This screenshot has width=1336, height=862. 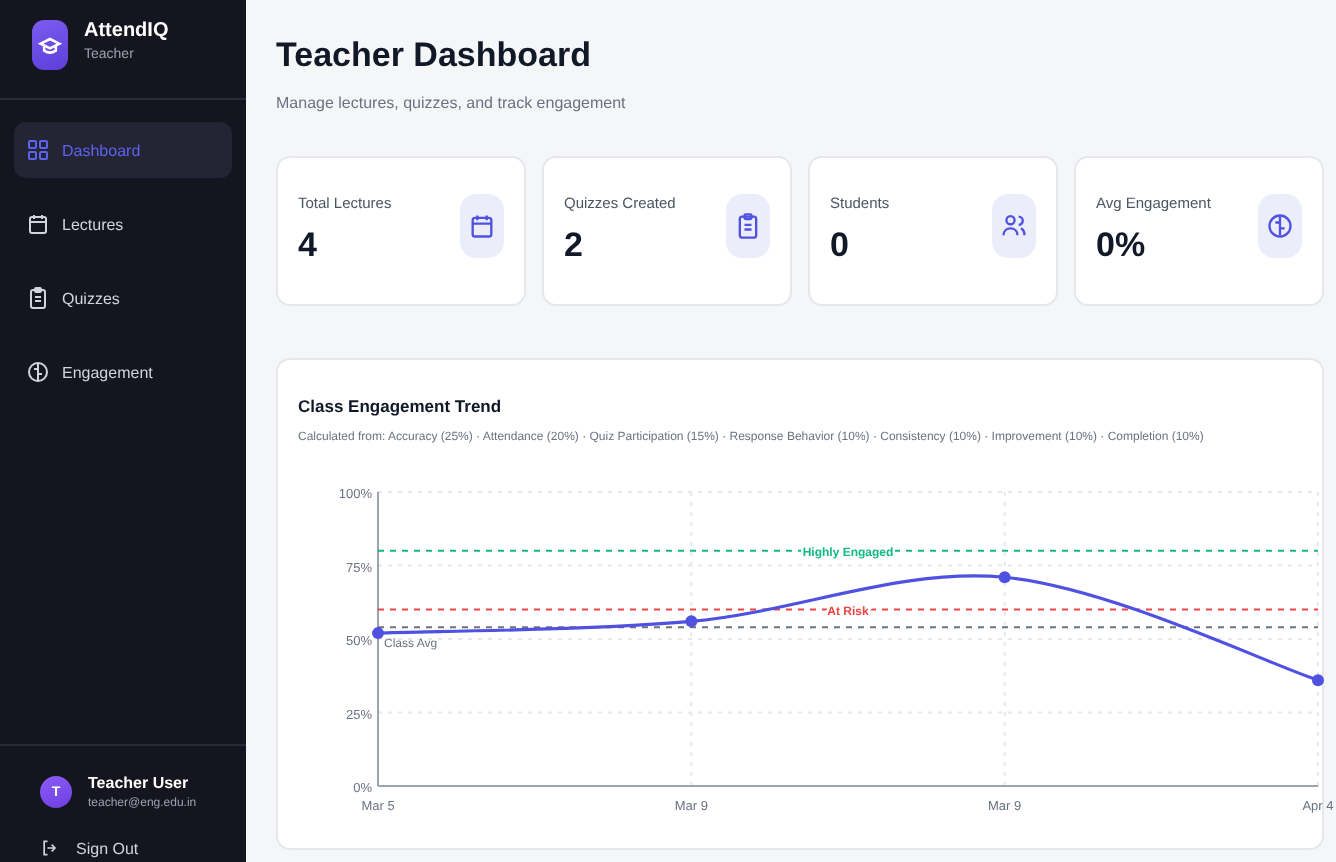 I want to click on stat-value: 0%, so click(x=1122, y=246).